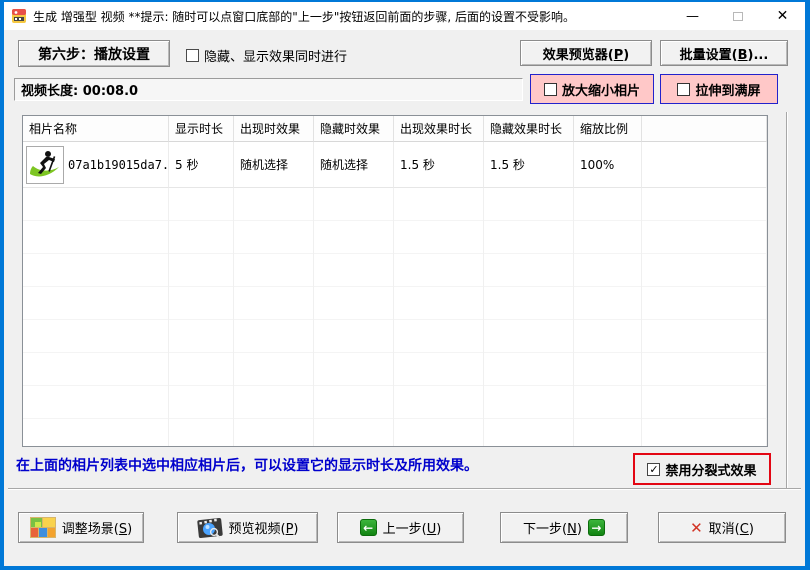  What do you see at coordinates (201, 129) in the screenshot?
I see `column-header-duration: 显示时长` at bounding box center [201, 129].